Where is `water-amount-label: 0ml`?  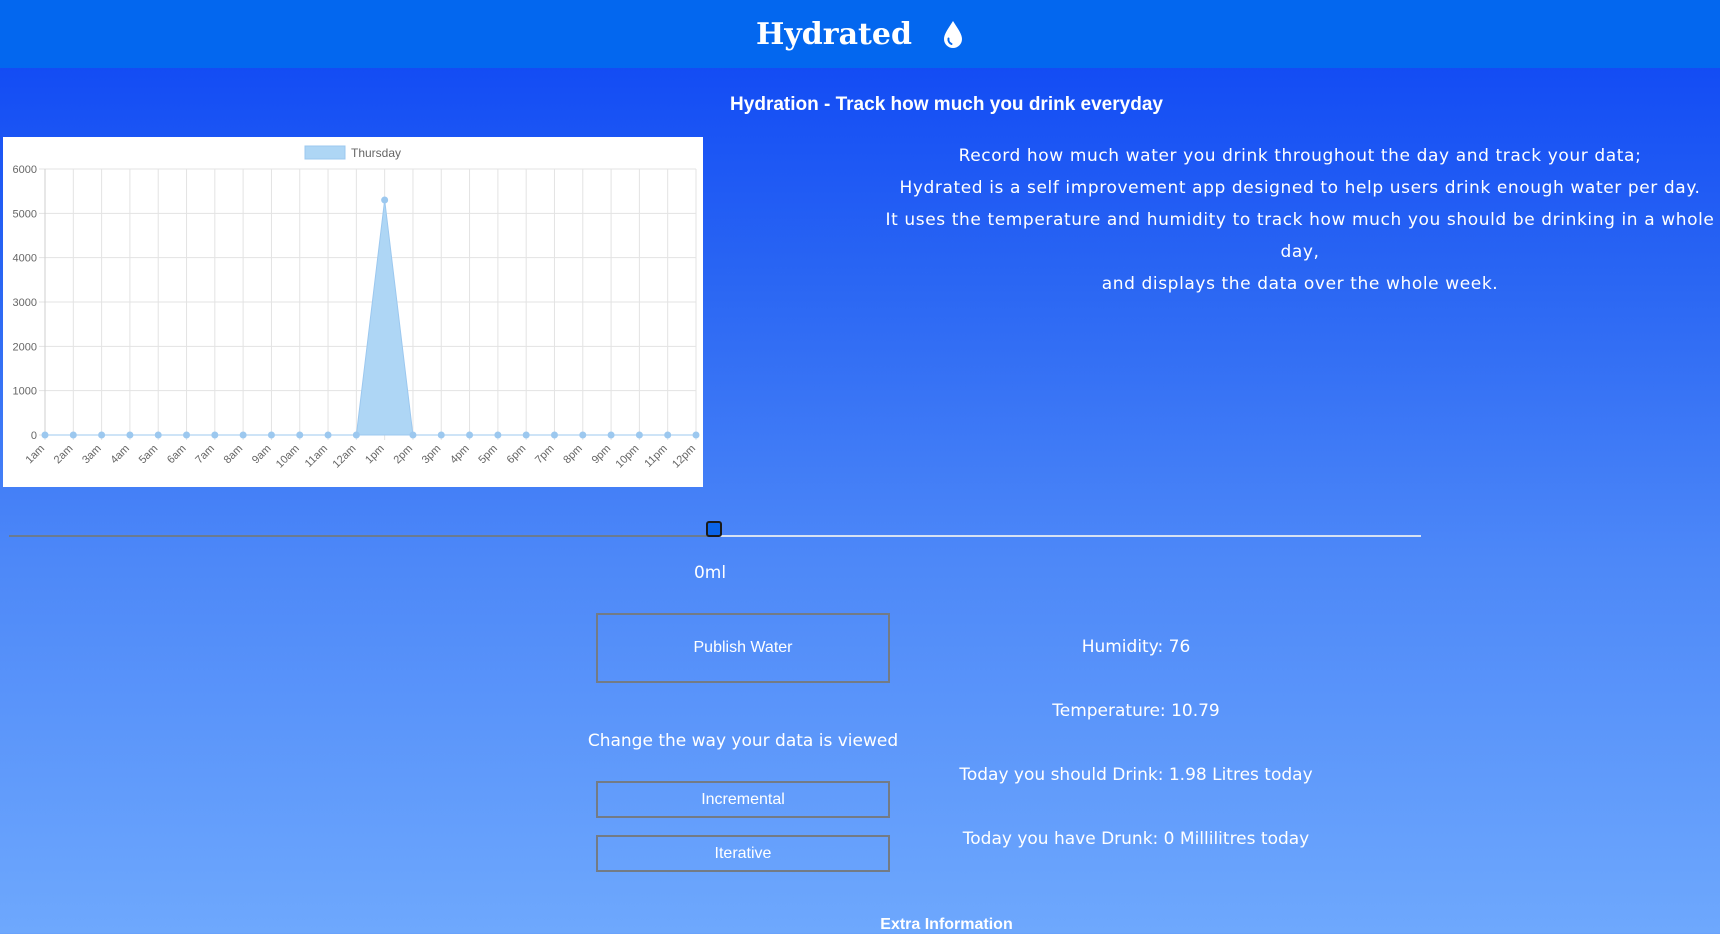 water-amount-label: 0ml is located at coordinates (710, 573).